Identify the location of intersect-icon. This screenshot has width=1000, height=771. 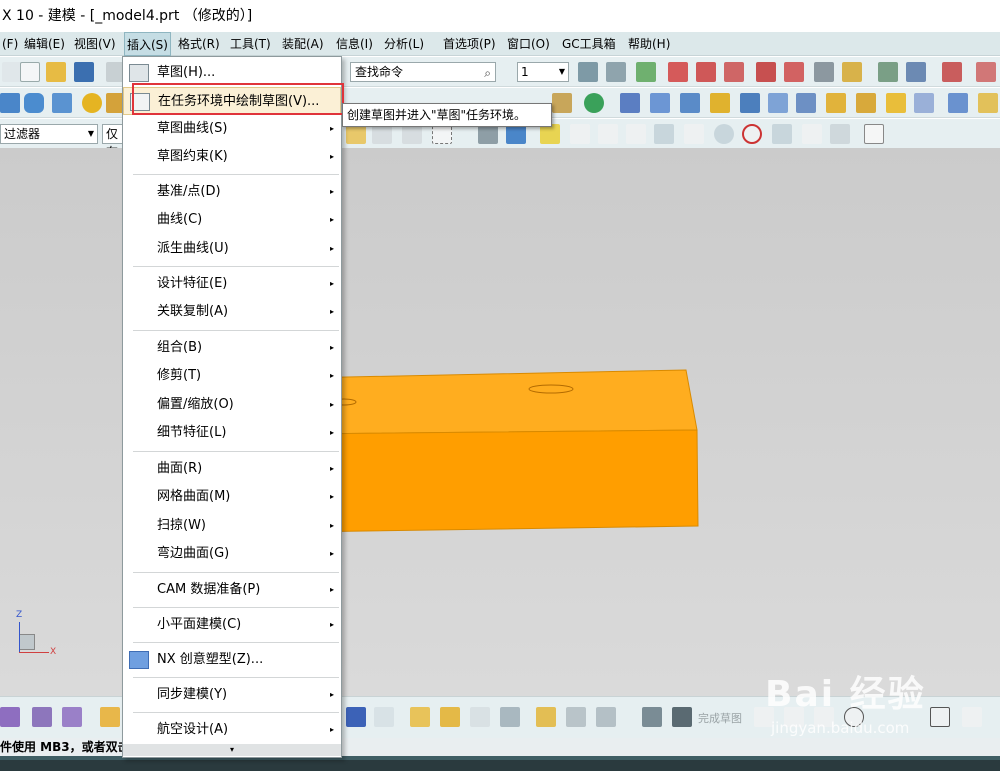
(750, 103).